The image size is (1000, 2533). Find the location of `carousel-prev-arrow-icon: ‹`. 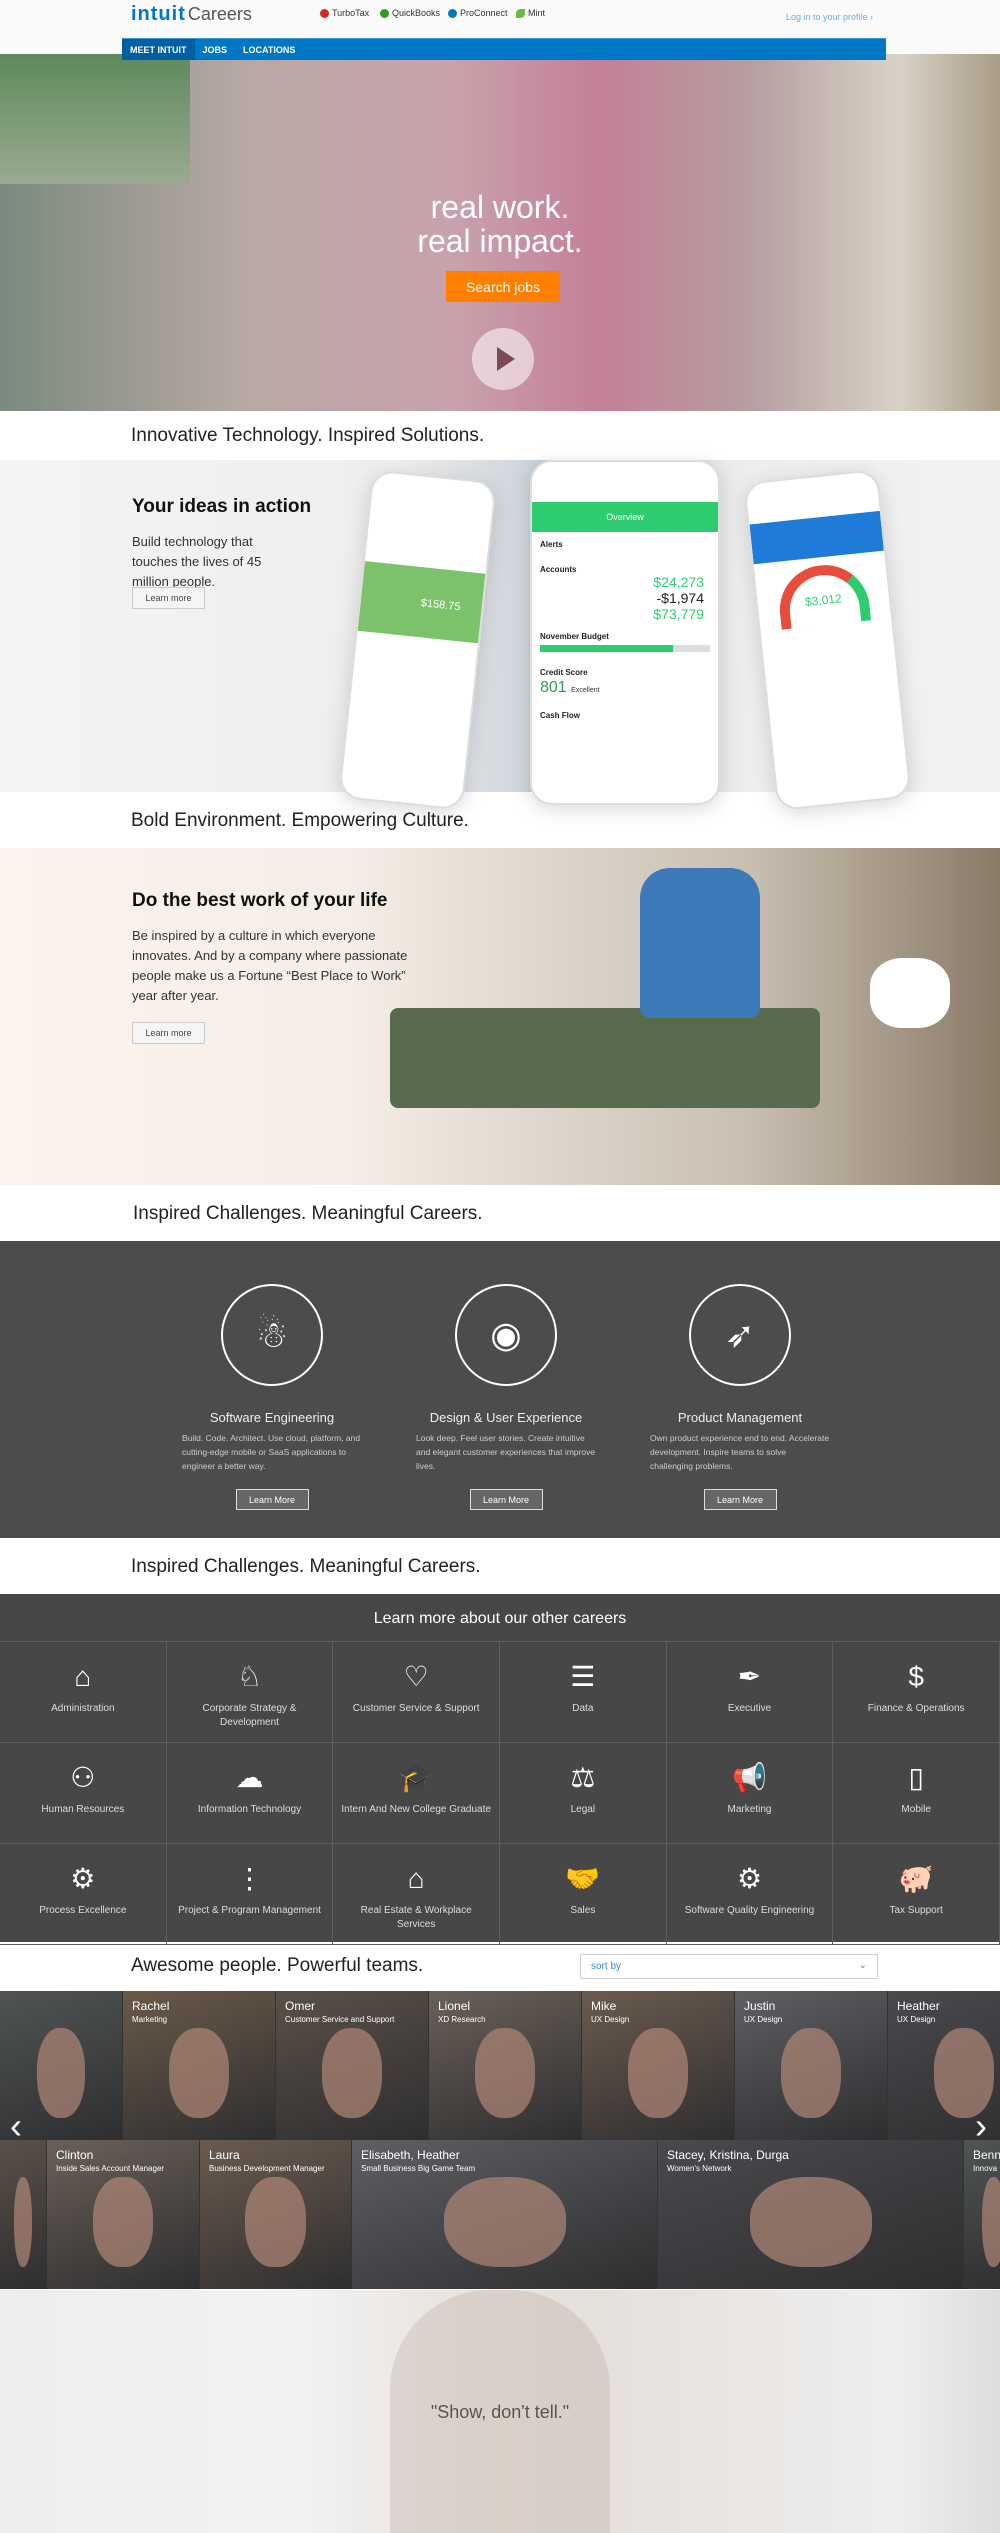

carousel-prev-arrow-icon: ‹ is located at coordinates (16, 2126).